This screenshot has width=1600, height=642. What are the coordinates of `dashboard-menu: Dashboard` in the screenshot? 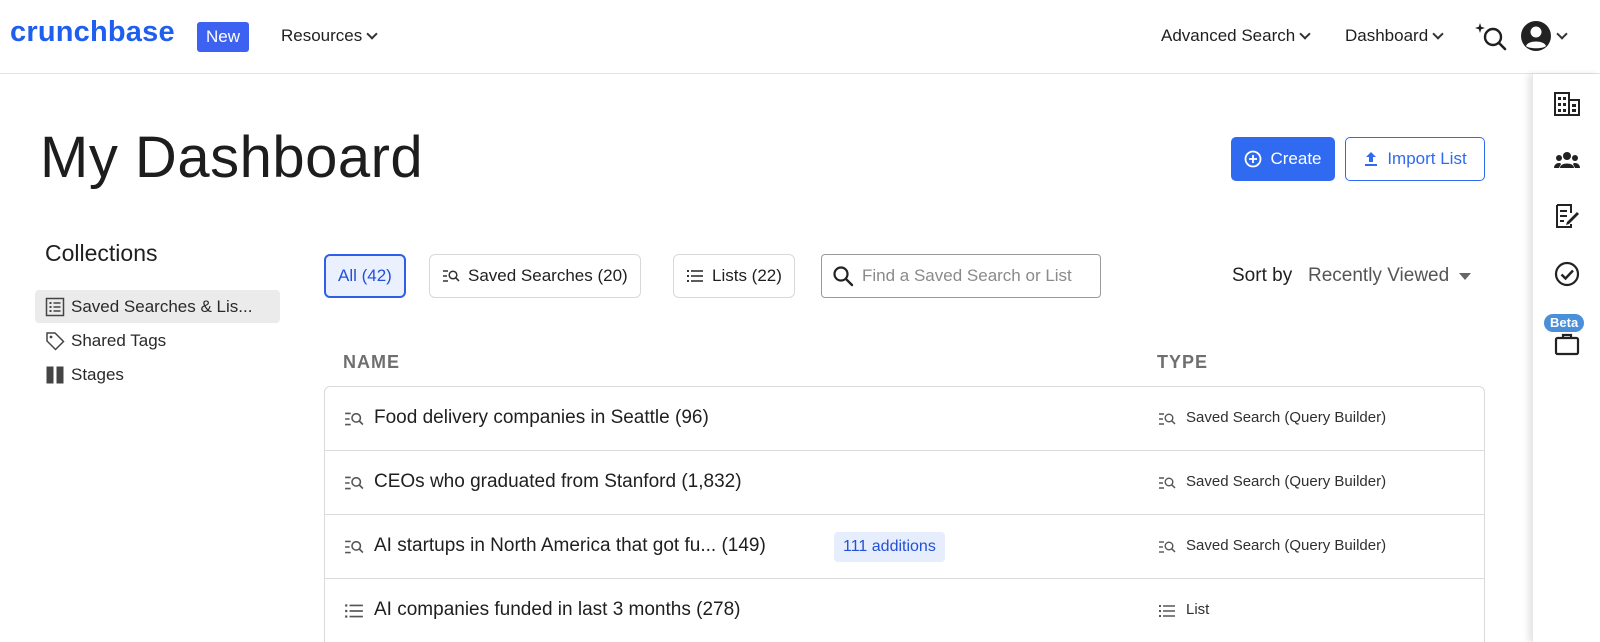 It's located at (1394, 36).